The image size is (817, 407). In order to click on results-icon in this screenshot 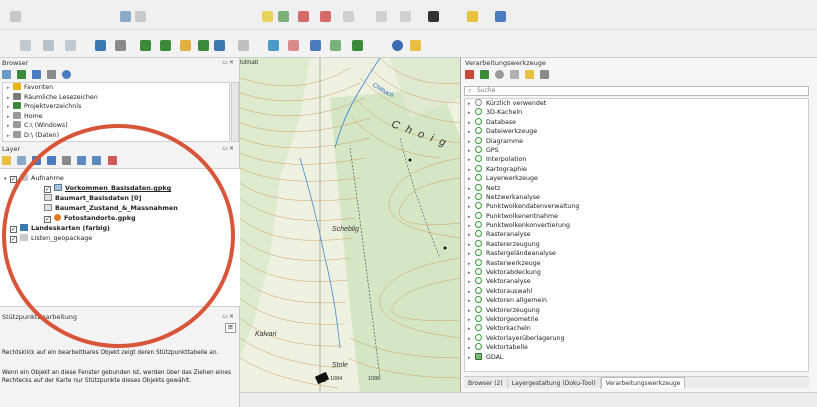, I will do `click(515, 74)`.